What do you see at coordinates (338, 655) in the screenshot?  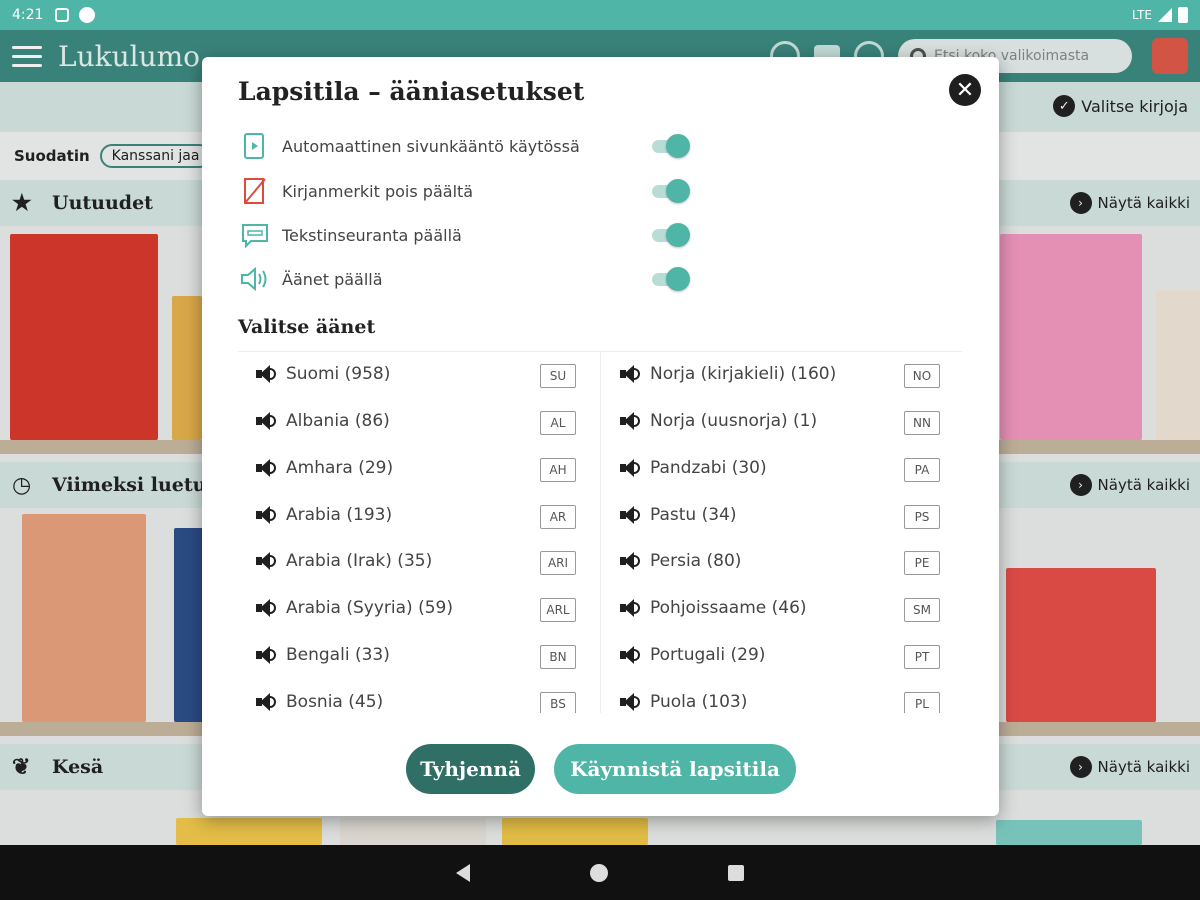 I see `voice-label: Bengali (33)` at bounding box center [338, 655].